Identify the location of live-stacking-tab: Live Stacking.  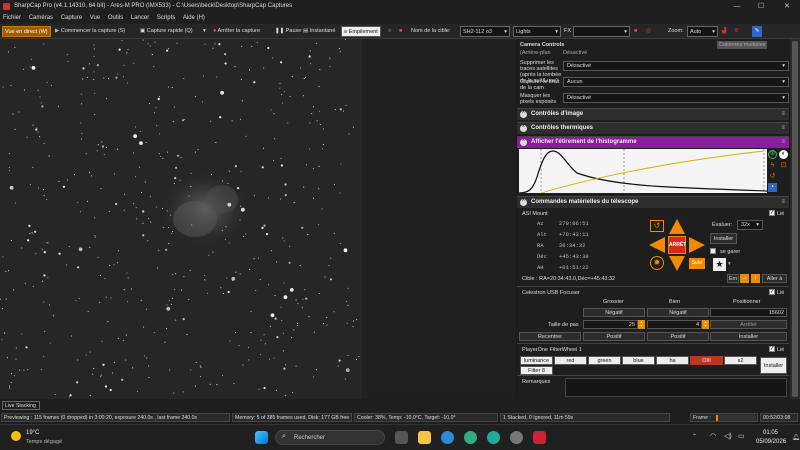
(21, 405).